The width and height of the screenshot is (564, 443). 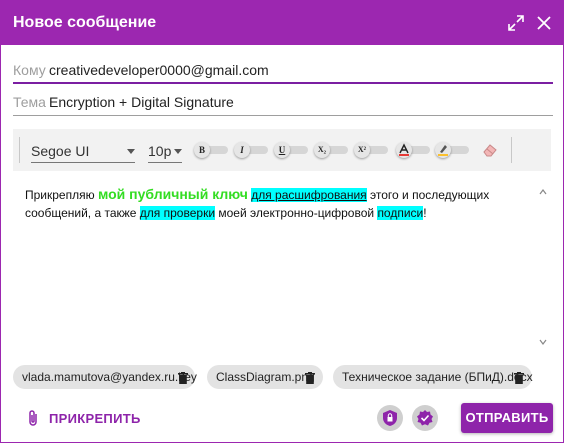 I want to click on attachment-chip: vlada.mamutova@yandex.ru.key, so click(x=105, y=377).